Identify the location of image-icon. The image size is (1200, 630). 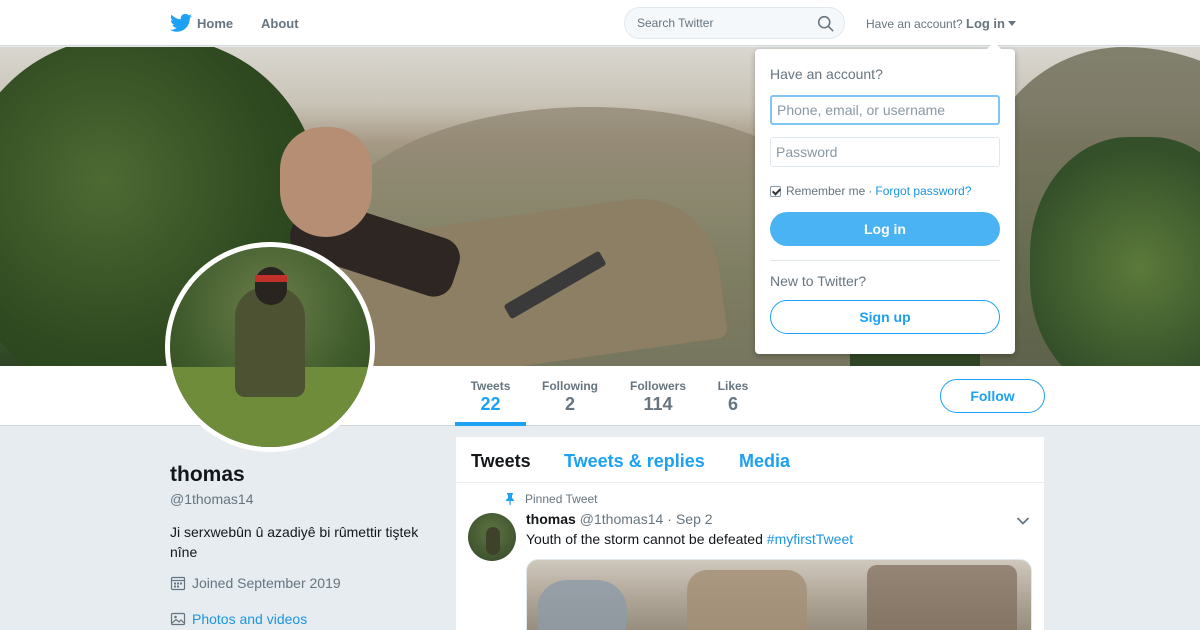
(178, 619).